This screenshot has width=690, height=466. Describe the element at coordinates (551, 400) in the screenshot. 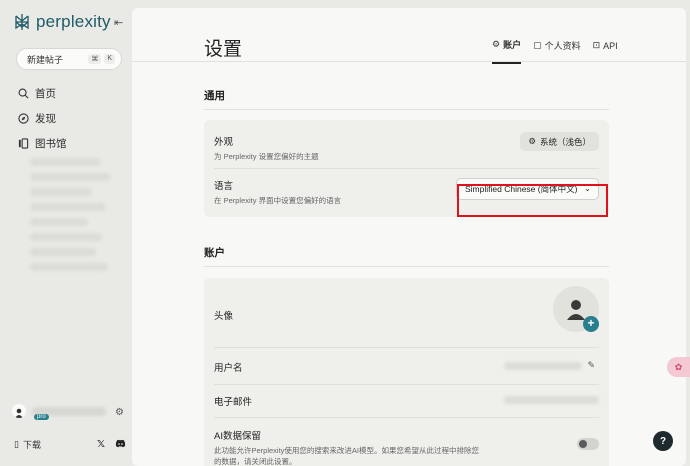

I see `email-value-blurred` at that location.